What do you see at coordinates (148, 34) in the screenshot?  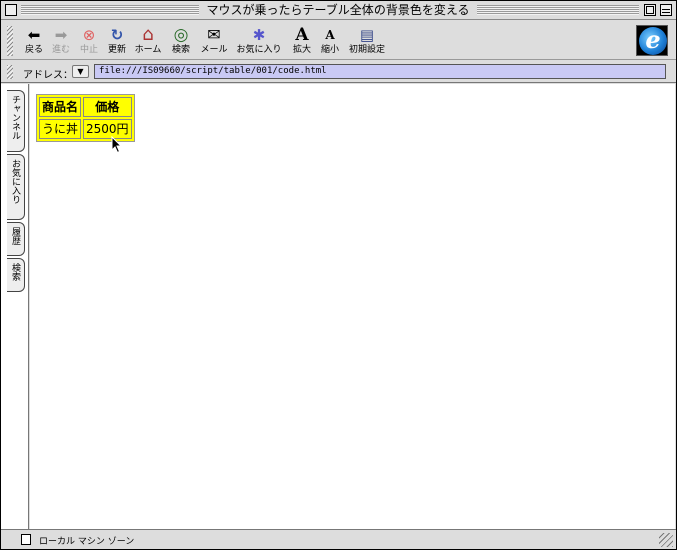 I see `home-icon: ⌂` at bounding box center [148, 34].